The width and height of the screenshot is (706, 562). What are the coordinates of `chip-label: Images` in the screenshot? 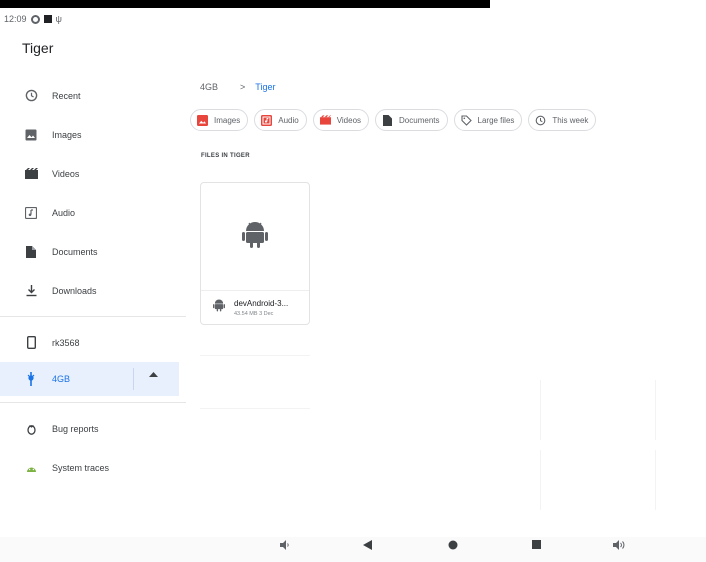 It's located at (227, 120).